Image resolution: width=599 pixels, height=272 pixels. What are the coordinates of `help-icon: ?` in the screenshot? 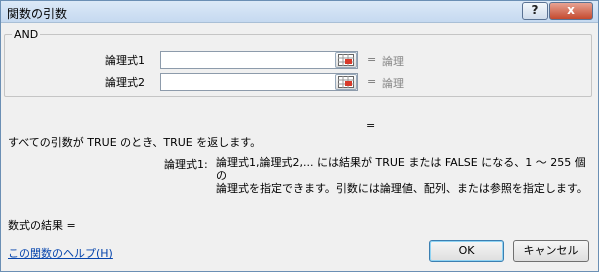 It's located at (535, 11).